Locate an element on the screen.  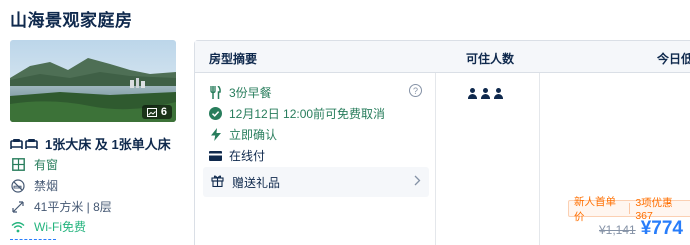
header-room-summary: 房型摘要 is located at coordinates (233, 59).